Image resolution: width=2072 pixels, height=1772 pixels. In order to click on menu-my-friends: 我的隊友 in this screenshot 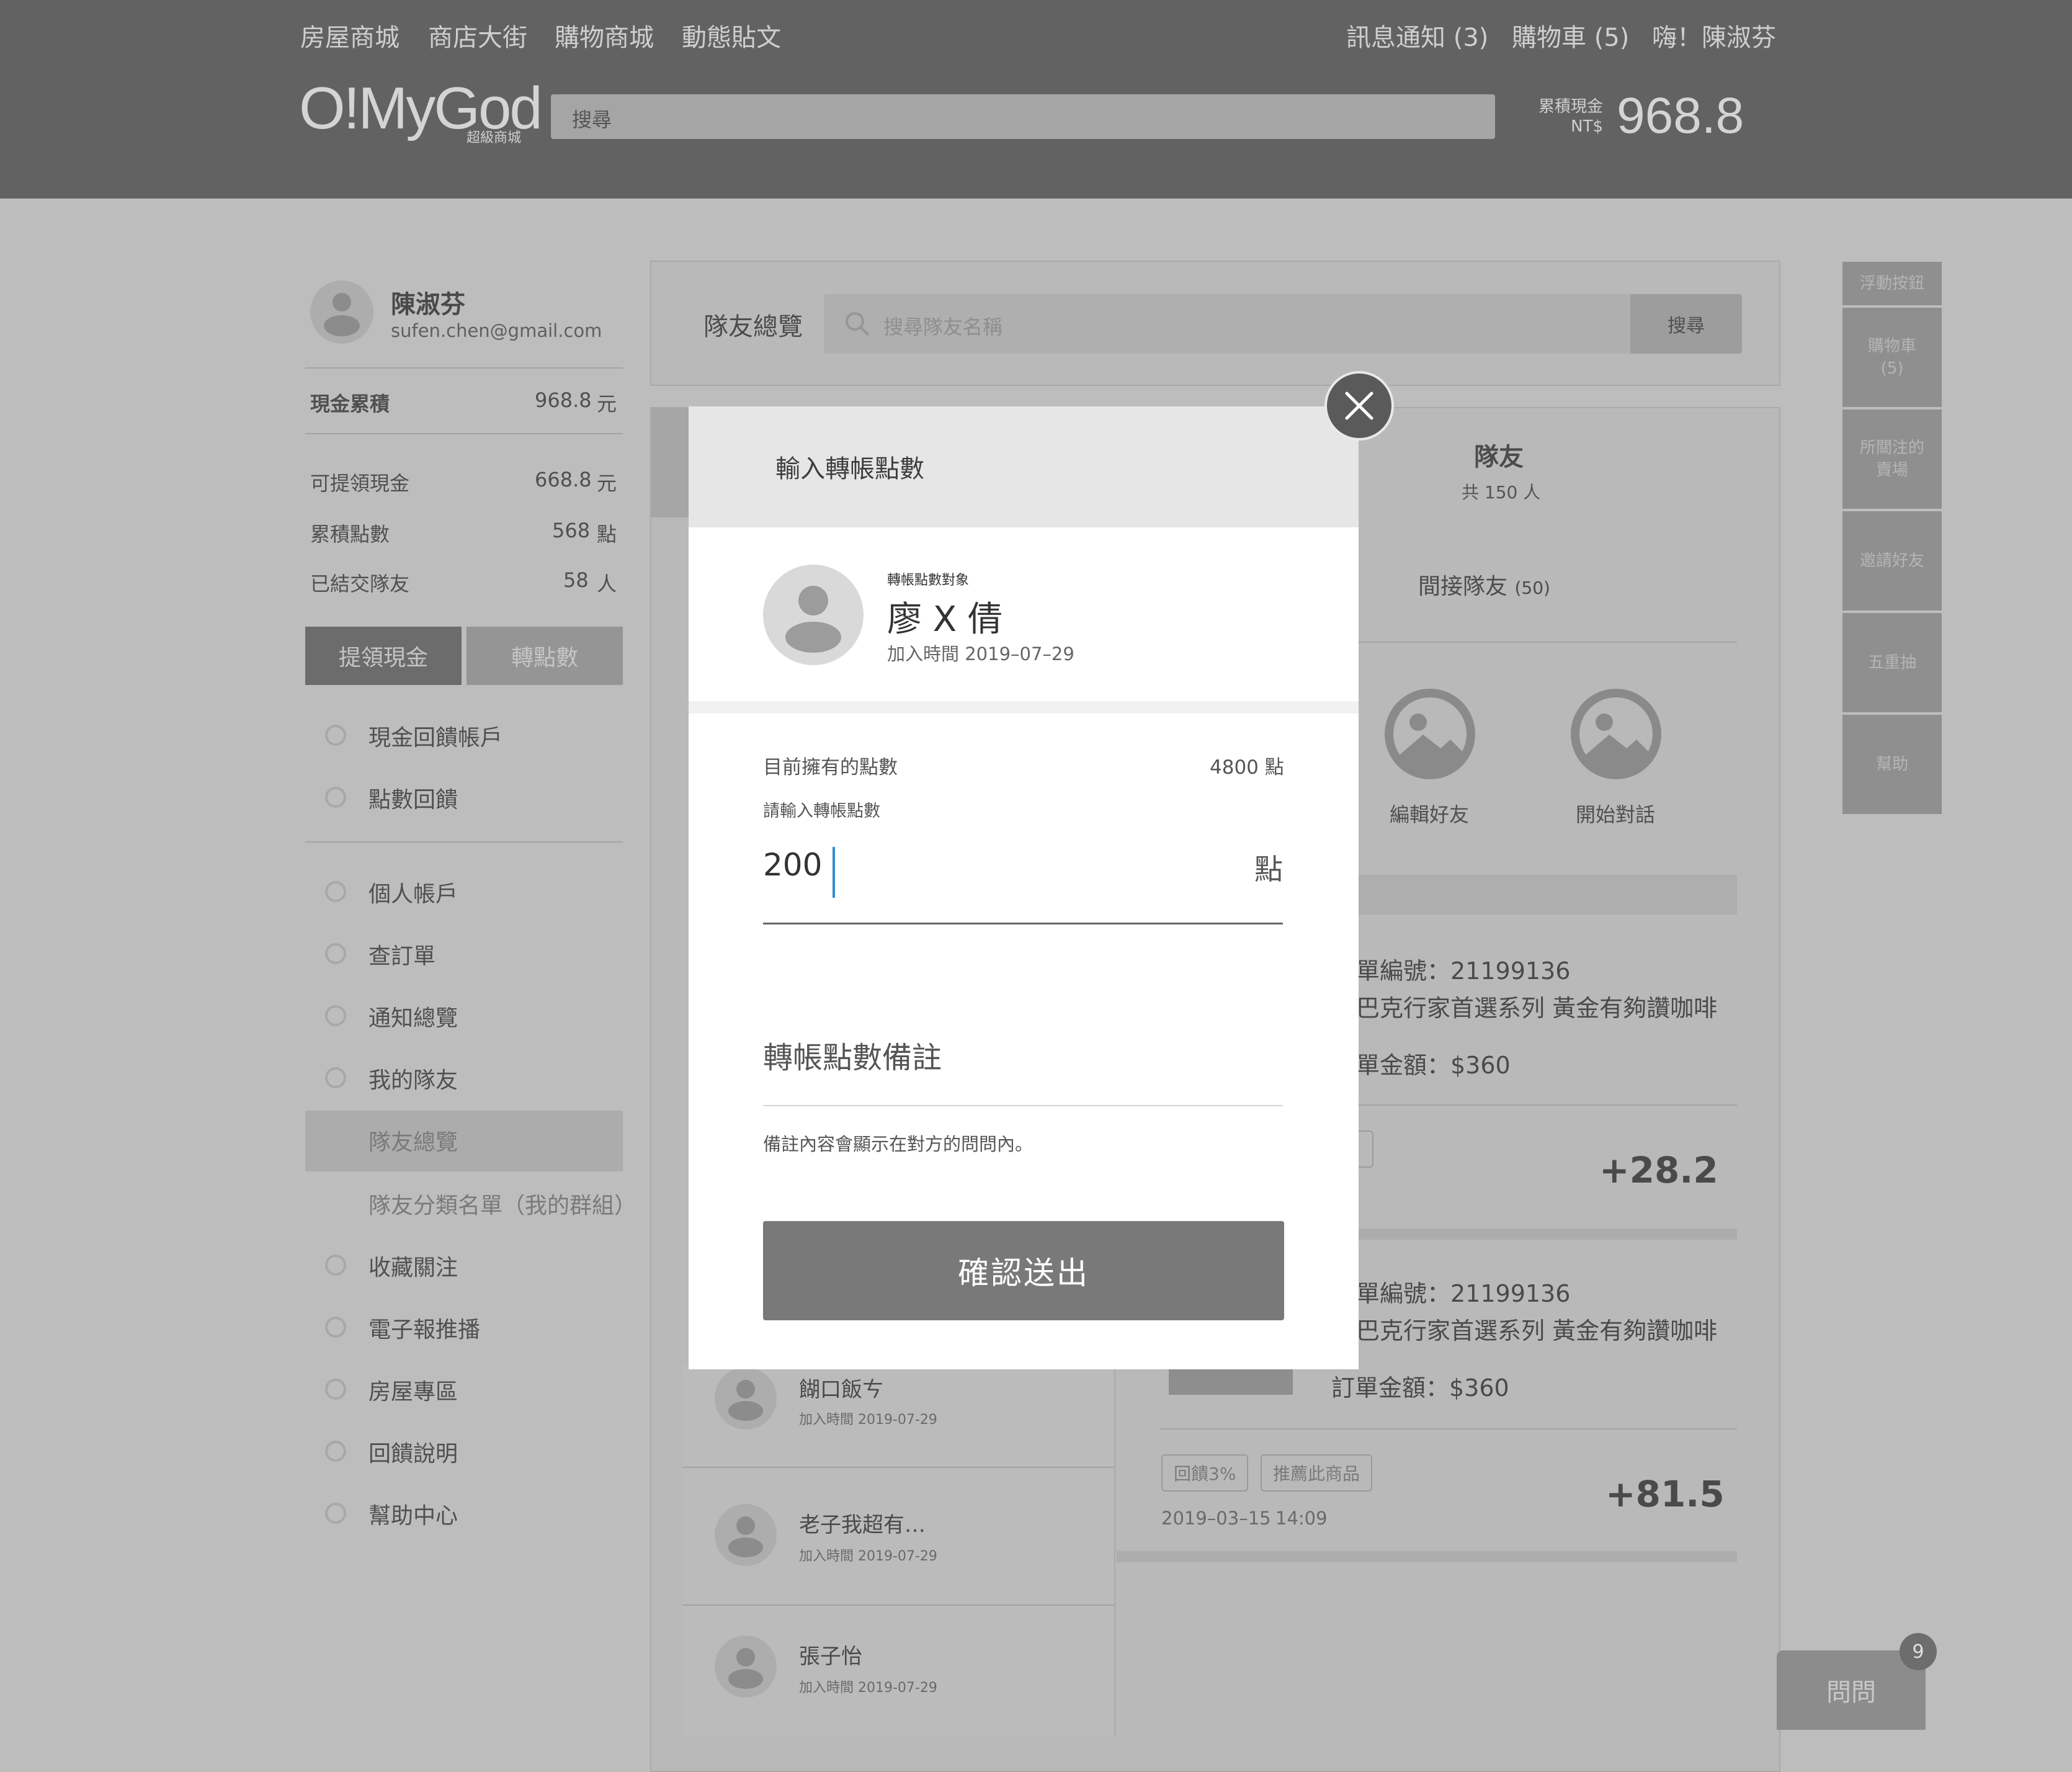, I will do `click(413, 1078)`.